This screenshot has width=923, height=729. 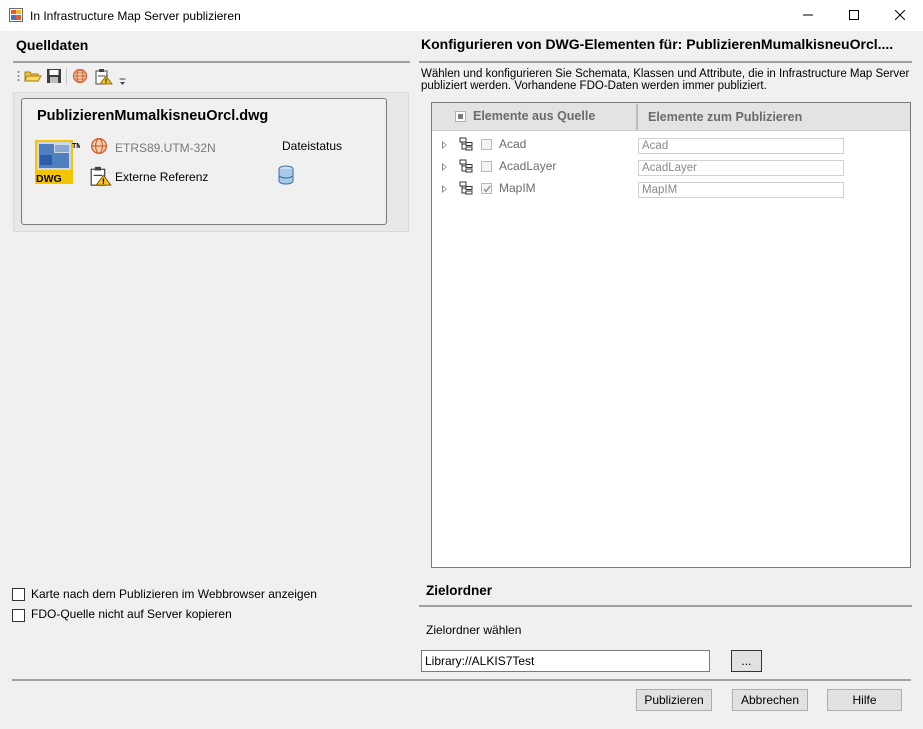 I want to click on maximize-button, so click(x=854, y=15).